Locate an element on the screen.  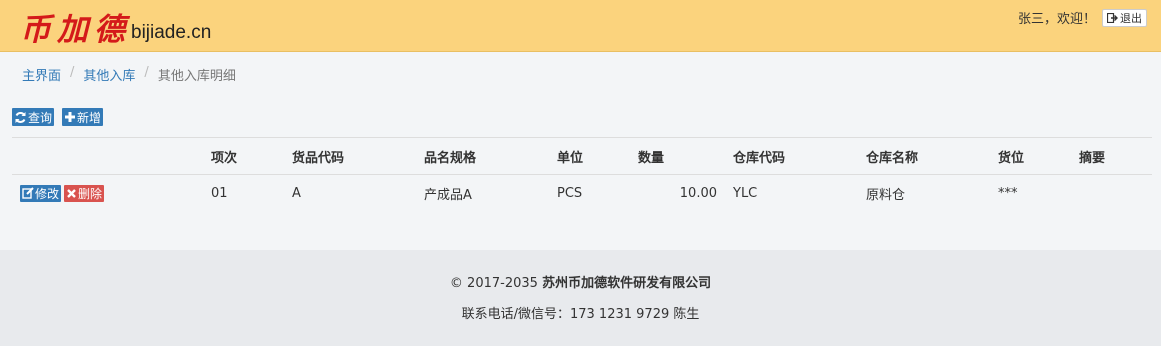
col-header-qty: 数量 is located at coordinates (651, 158).